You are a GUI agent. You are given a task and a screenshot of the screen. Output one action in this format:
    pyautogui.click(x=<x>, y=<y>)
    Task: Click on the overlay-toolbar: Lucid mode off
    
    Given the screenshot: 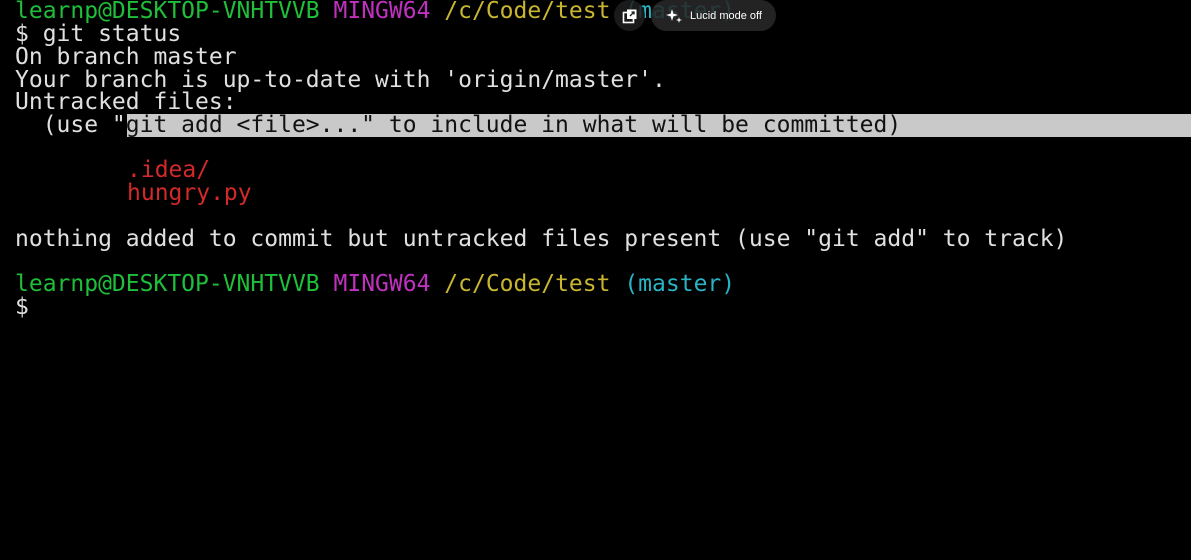 What is the action you would take?
    pyautogui.click(x=695, y=15)
    